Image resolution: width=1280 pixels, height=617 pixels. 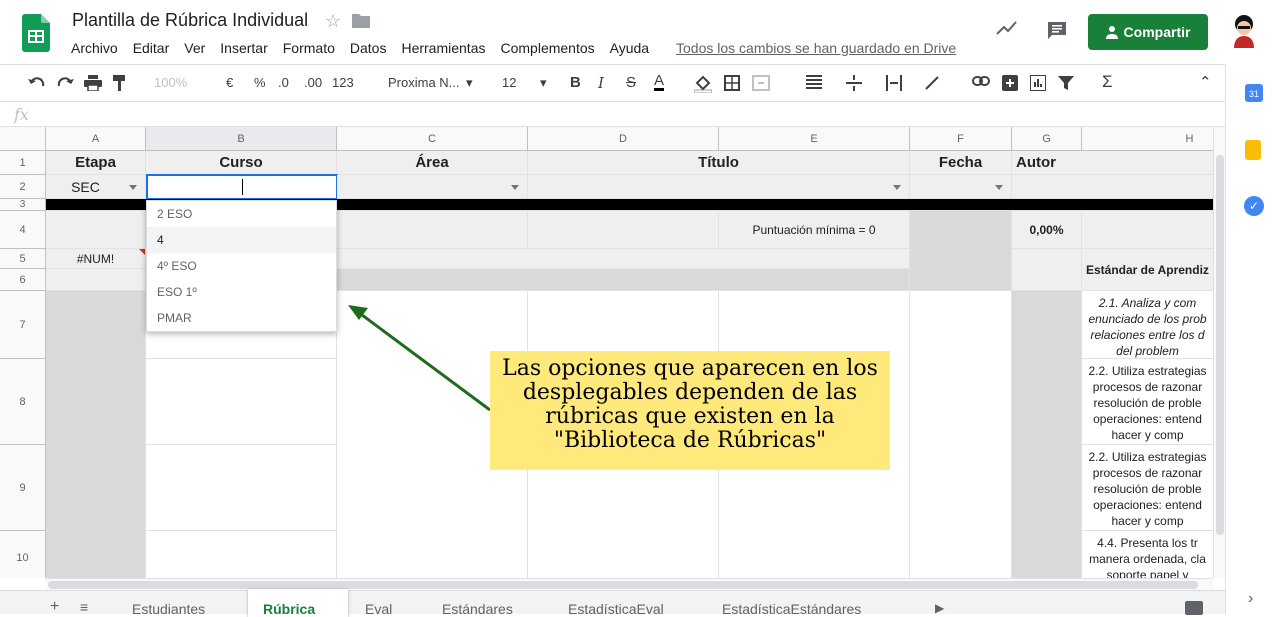 I want to click on borders-icon, so click(x=732, y=83).